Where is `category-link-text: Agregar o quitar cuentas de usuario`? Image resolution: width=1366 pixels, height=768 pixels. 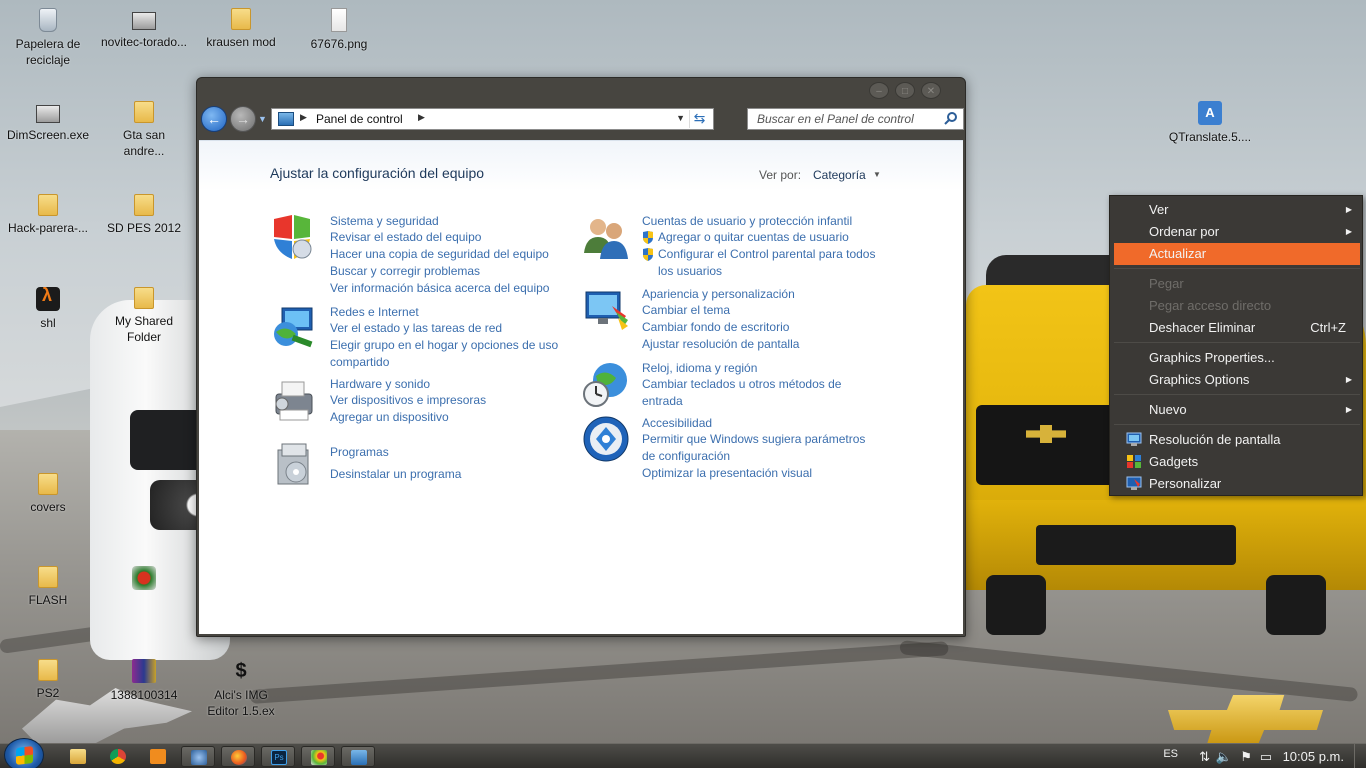 category-link-text: Agregar o quitar cuentas de usuario is located at coordinates (753, 237).